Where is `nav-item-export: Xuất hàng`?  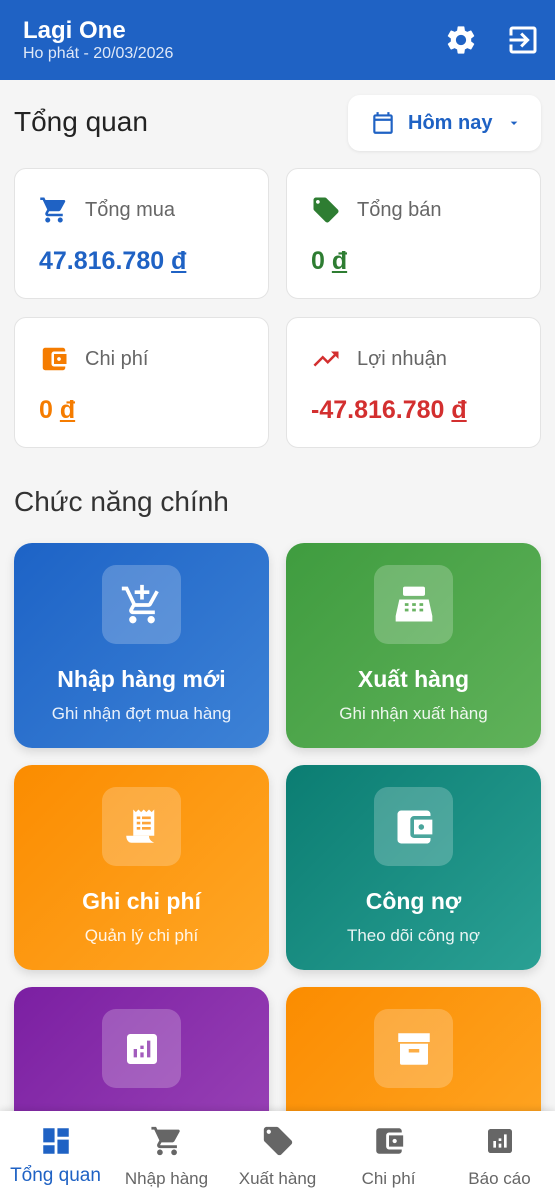
nav-item-export: Xuất hàng is located at coordinates (277, 1155).